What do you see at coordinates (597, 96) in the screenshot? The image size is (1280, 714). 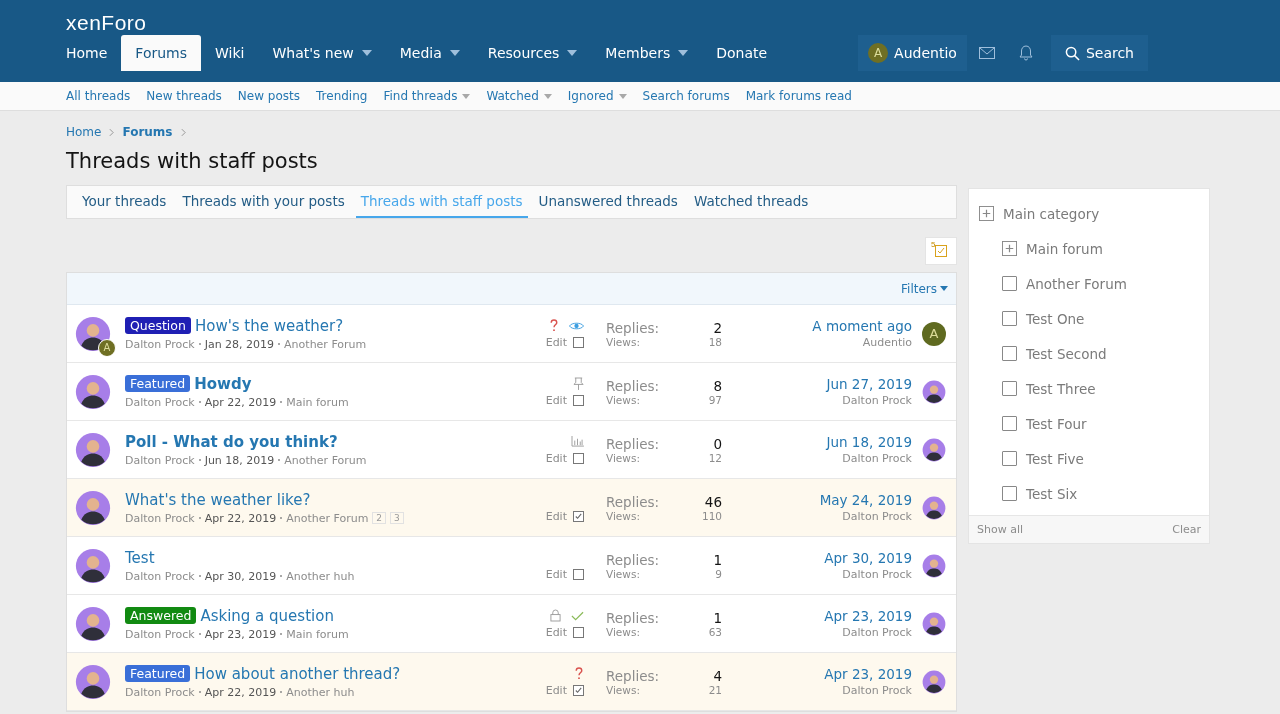 I see `sub-nav-link: Ignored` at bounding box center [597, 96].